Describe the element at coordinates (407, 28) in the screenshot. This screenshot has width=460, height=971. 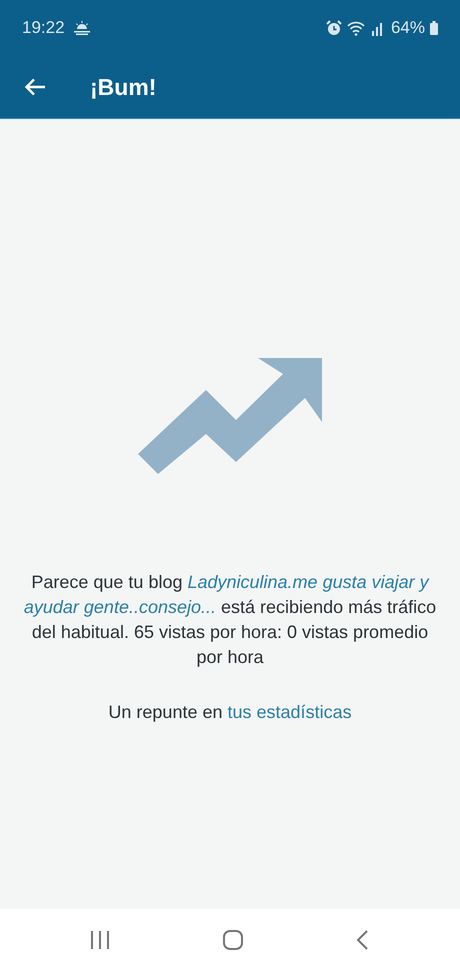
I see `battery-level: 64%` at that location.